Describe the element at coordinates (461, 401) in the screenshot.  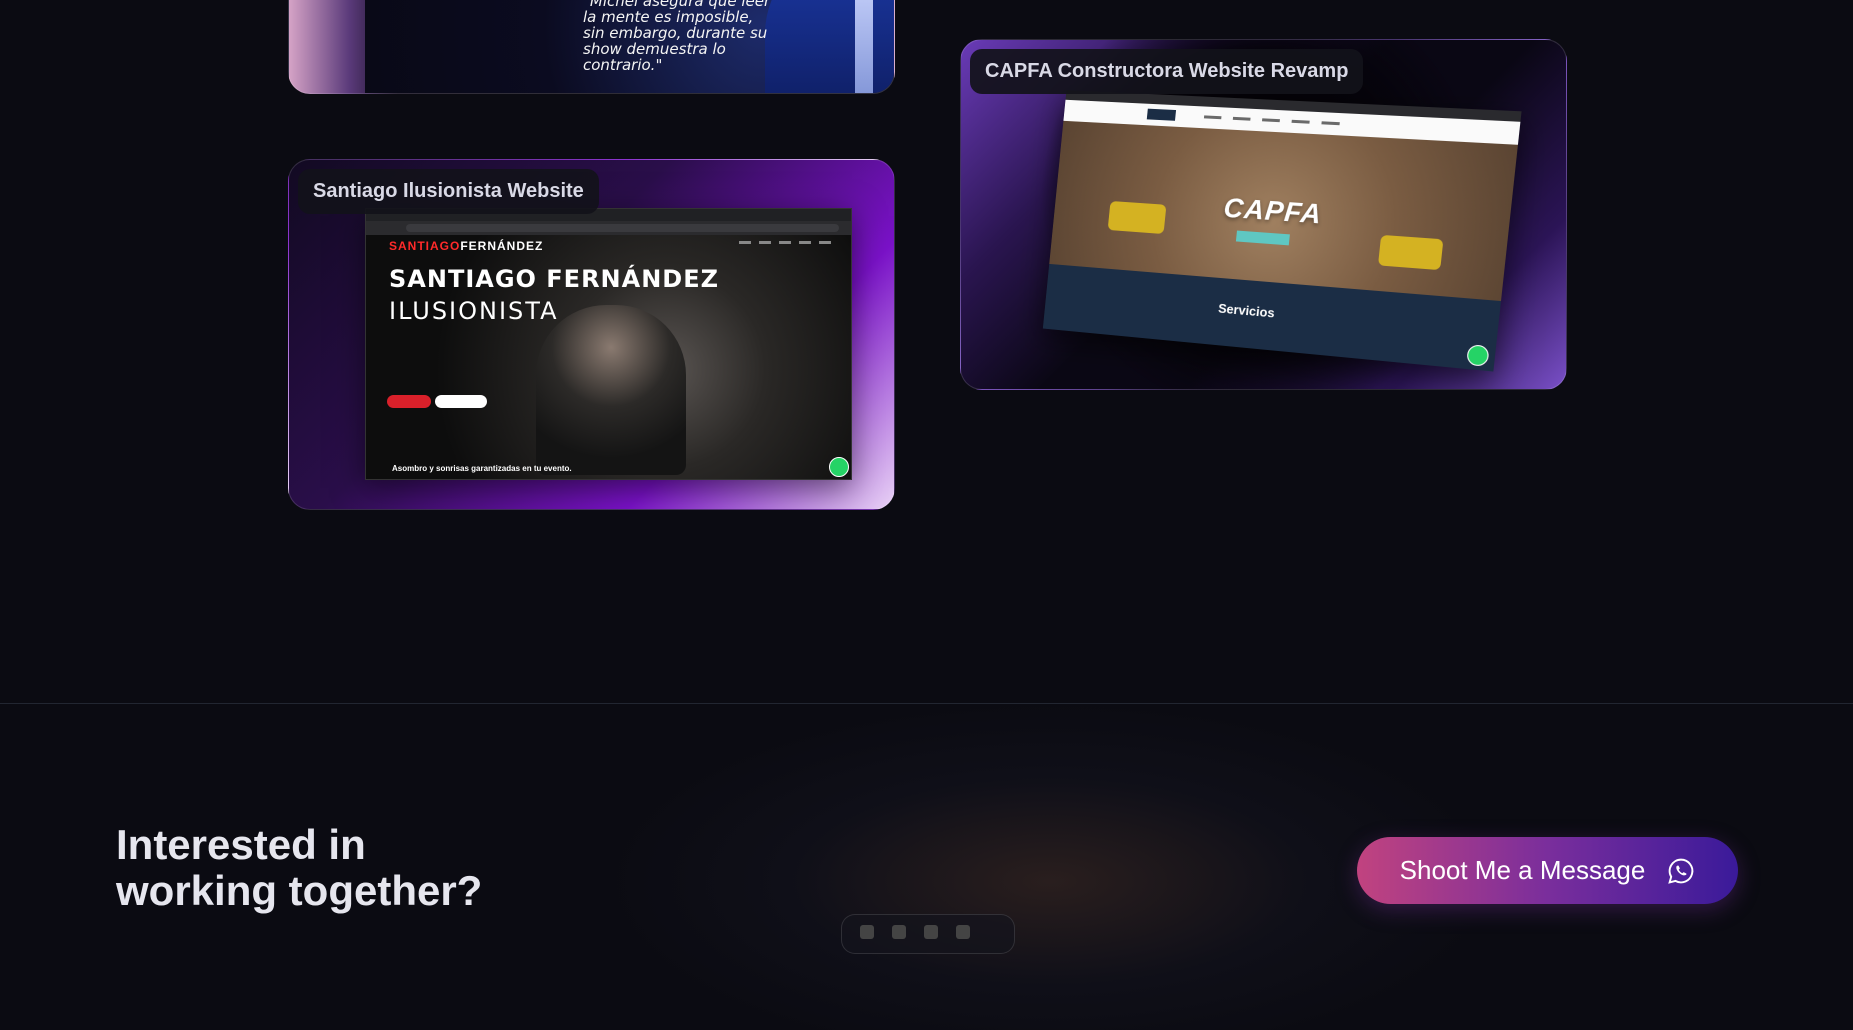
I see `preview-secondary-button` at that location.